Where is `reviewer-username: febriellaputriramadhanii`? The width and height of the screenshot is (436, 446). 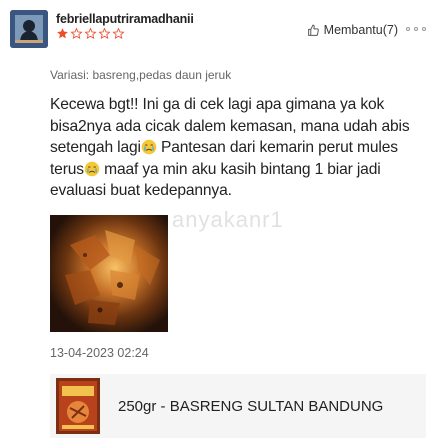
reviewer-username: febriellaputriramadhanii is located at coordinates (125, 19).